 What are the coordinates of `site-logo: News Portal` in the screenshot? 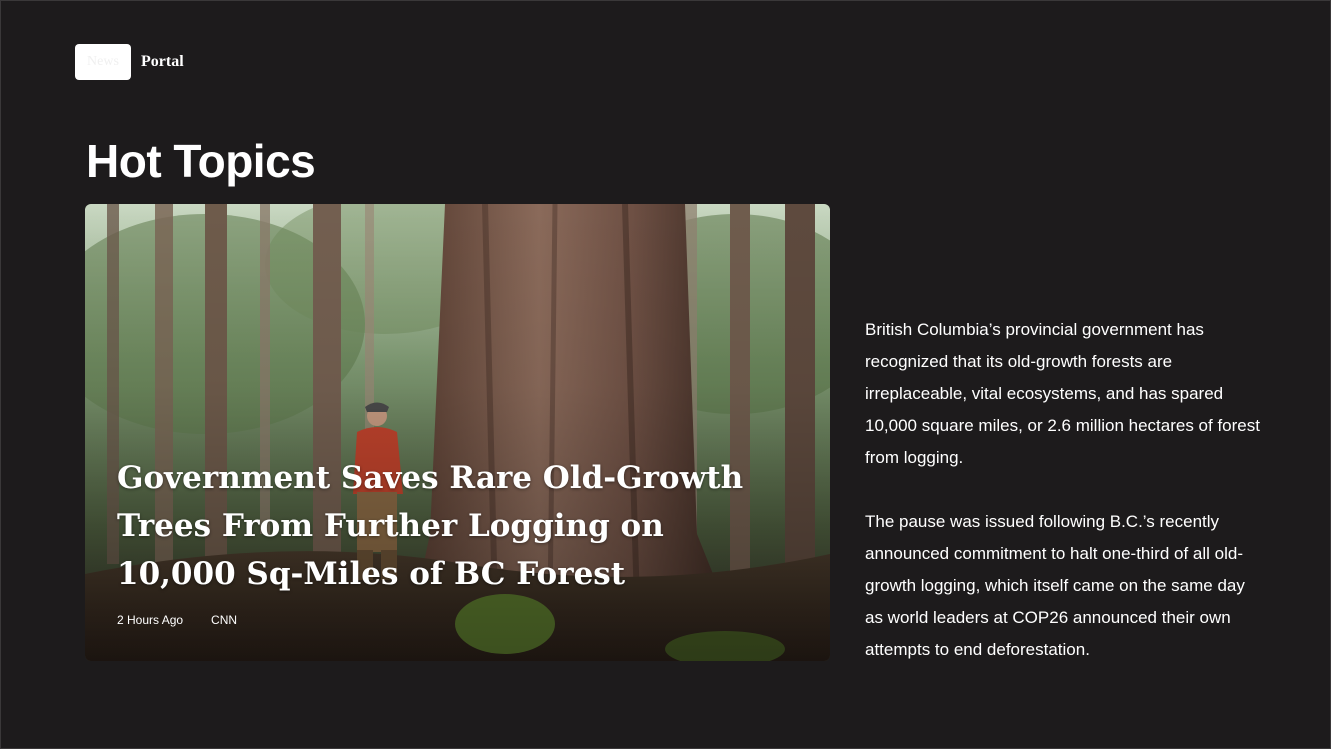 It's located at (129, 62).